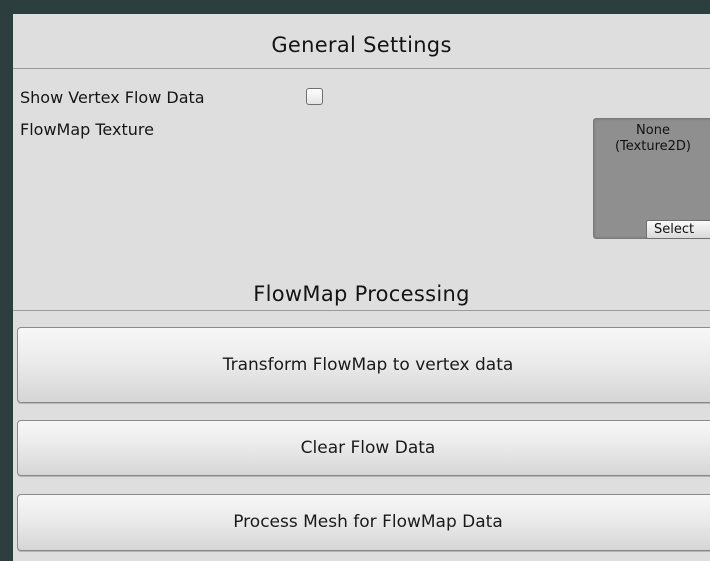 The width and height of the screenshot is (710, 561). Describe the element at coordinates (363, 448) in the screenshot. I see `clear-flow-data-button: Clear Flow Data` at that location.